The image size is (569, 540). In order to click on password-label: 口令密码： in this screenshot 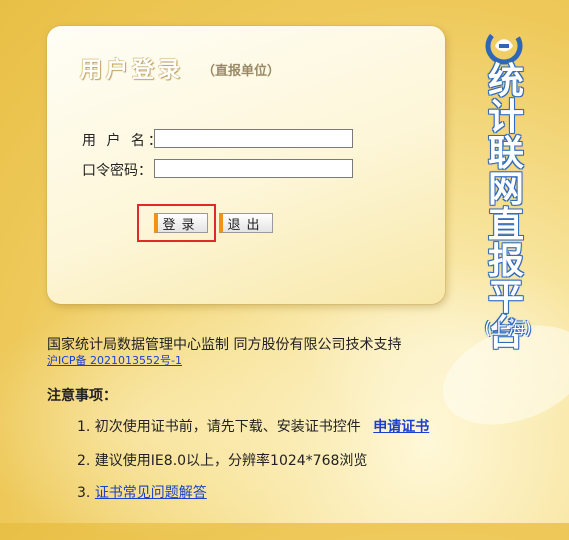, I will do `click(117, 171)`.